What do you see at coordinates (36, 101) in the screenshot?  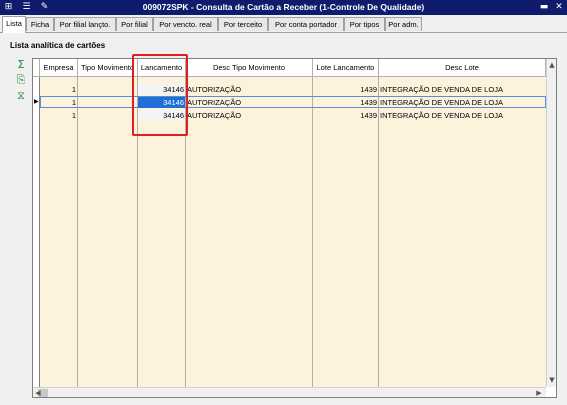 I see `current-row-indicator-icon: ▶` at bounding box center [36, 101].